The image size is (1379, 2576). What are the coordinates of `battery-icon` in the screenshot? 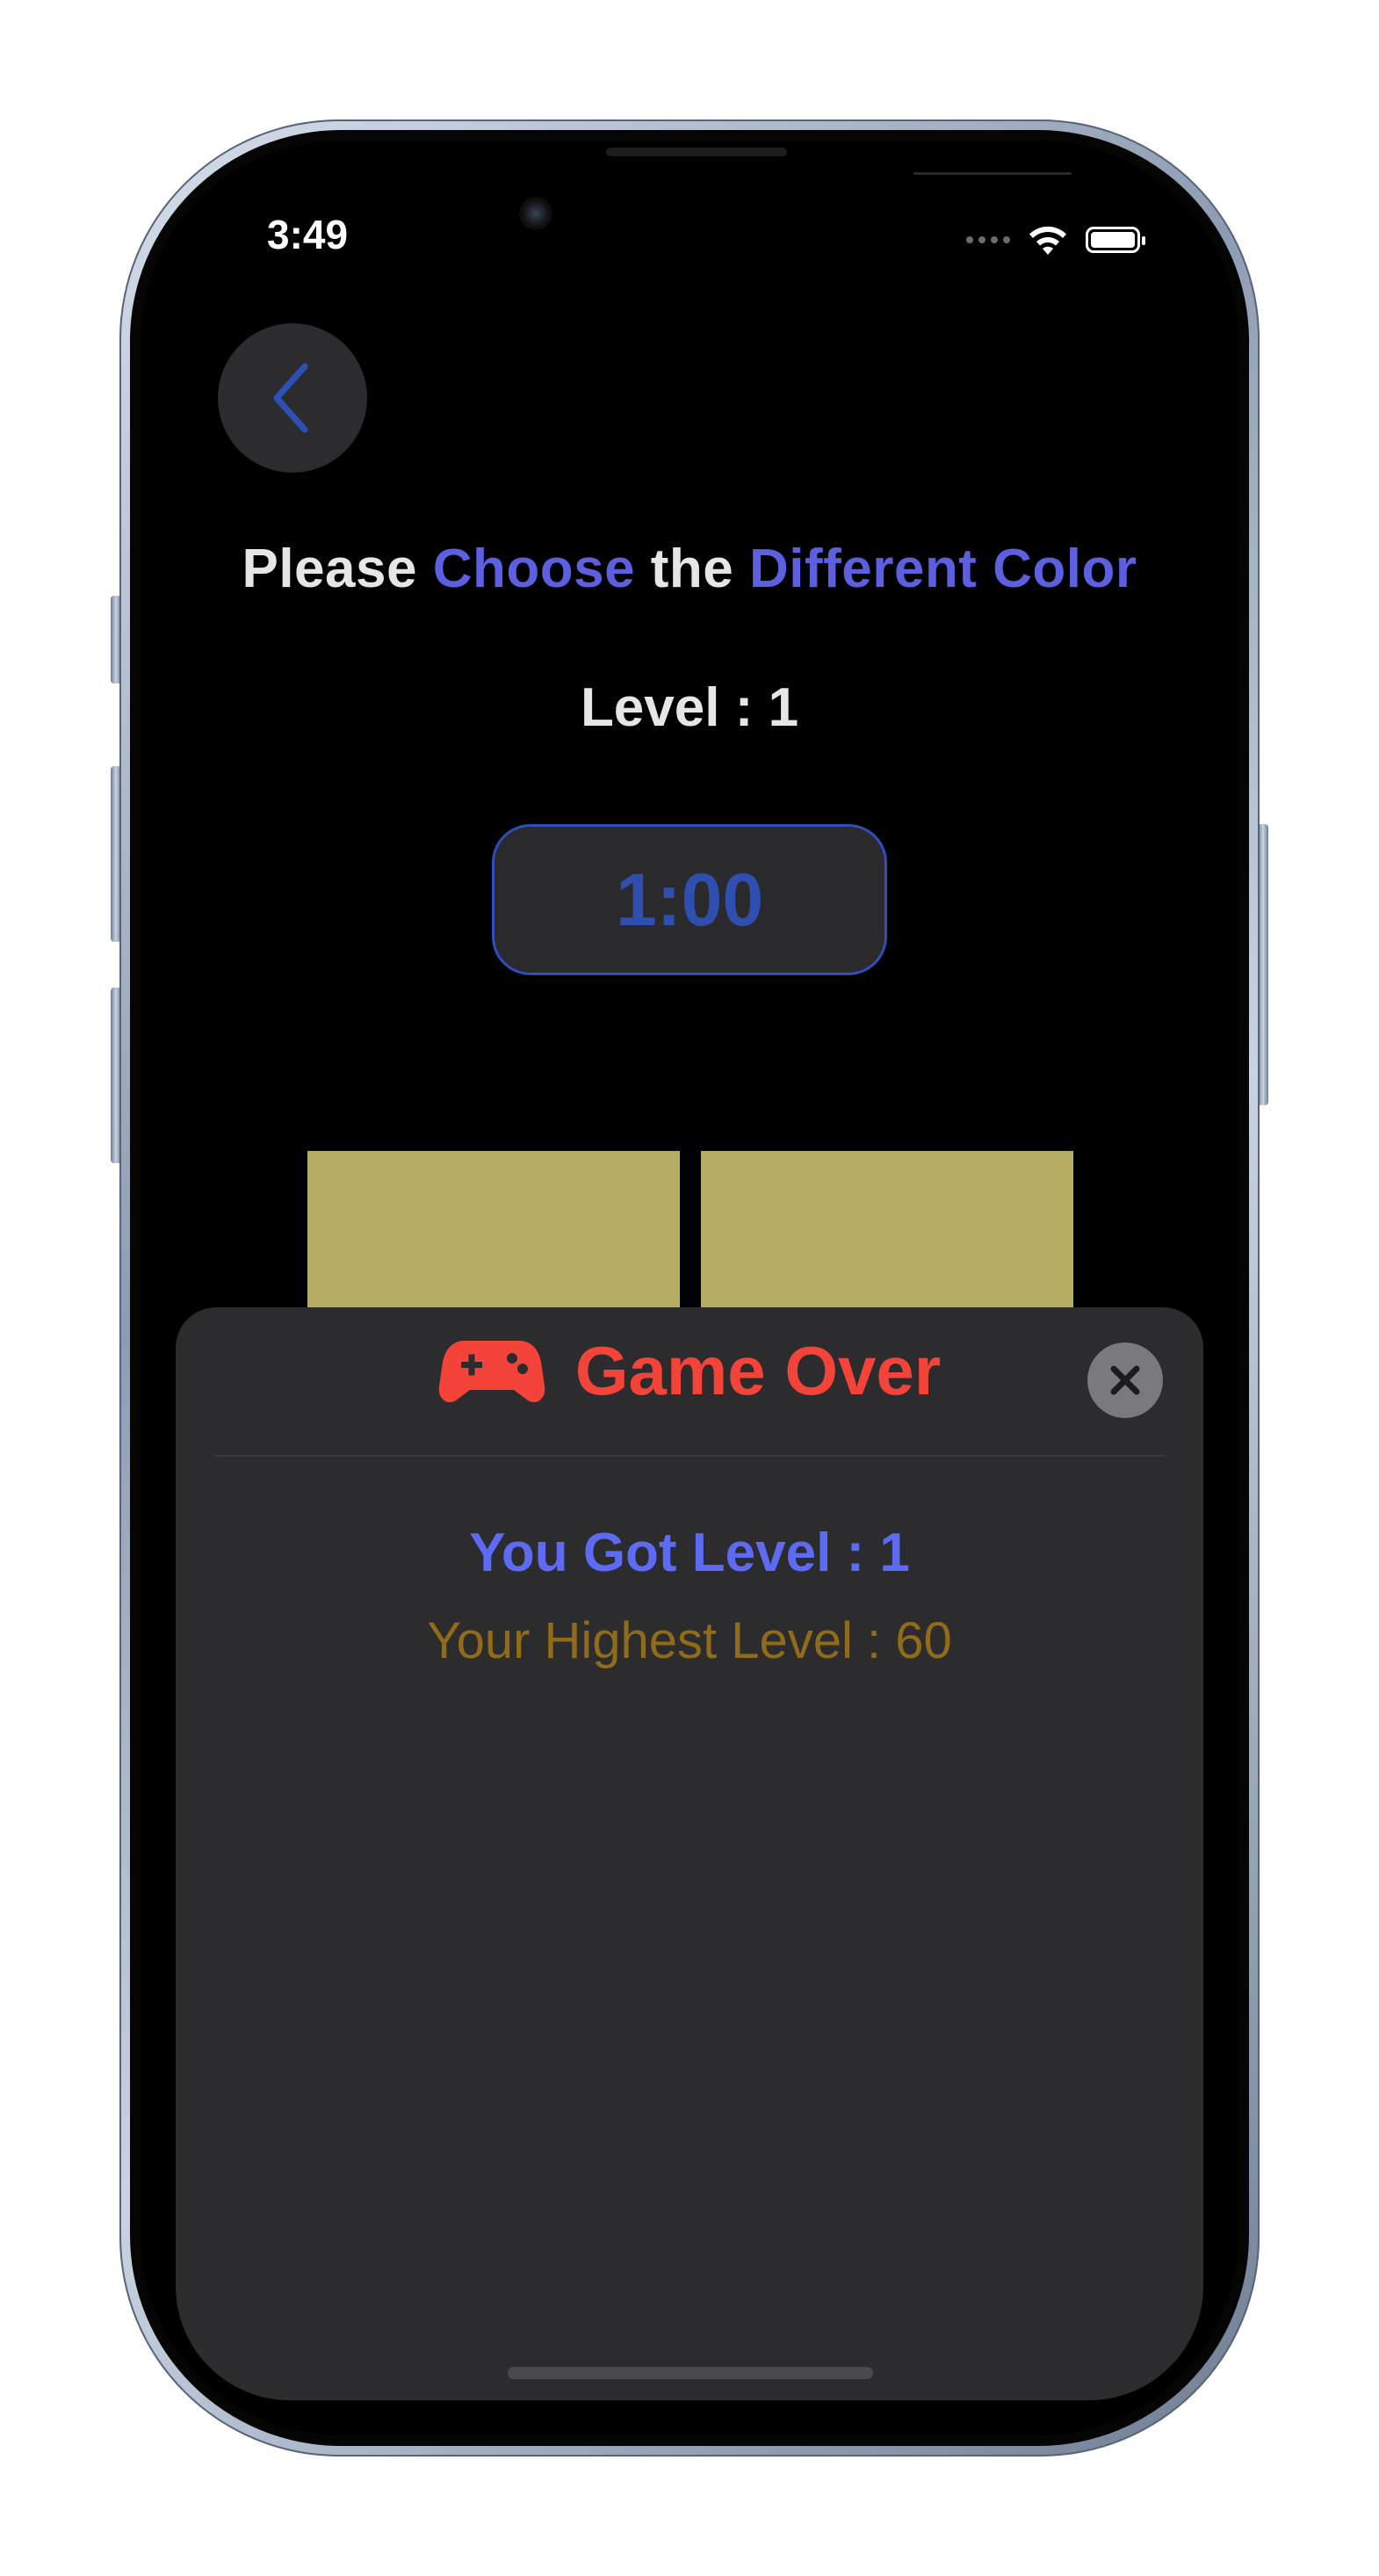 It's located at (1115, 240).